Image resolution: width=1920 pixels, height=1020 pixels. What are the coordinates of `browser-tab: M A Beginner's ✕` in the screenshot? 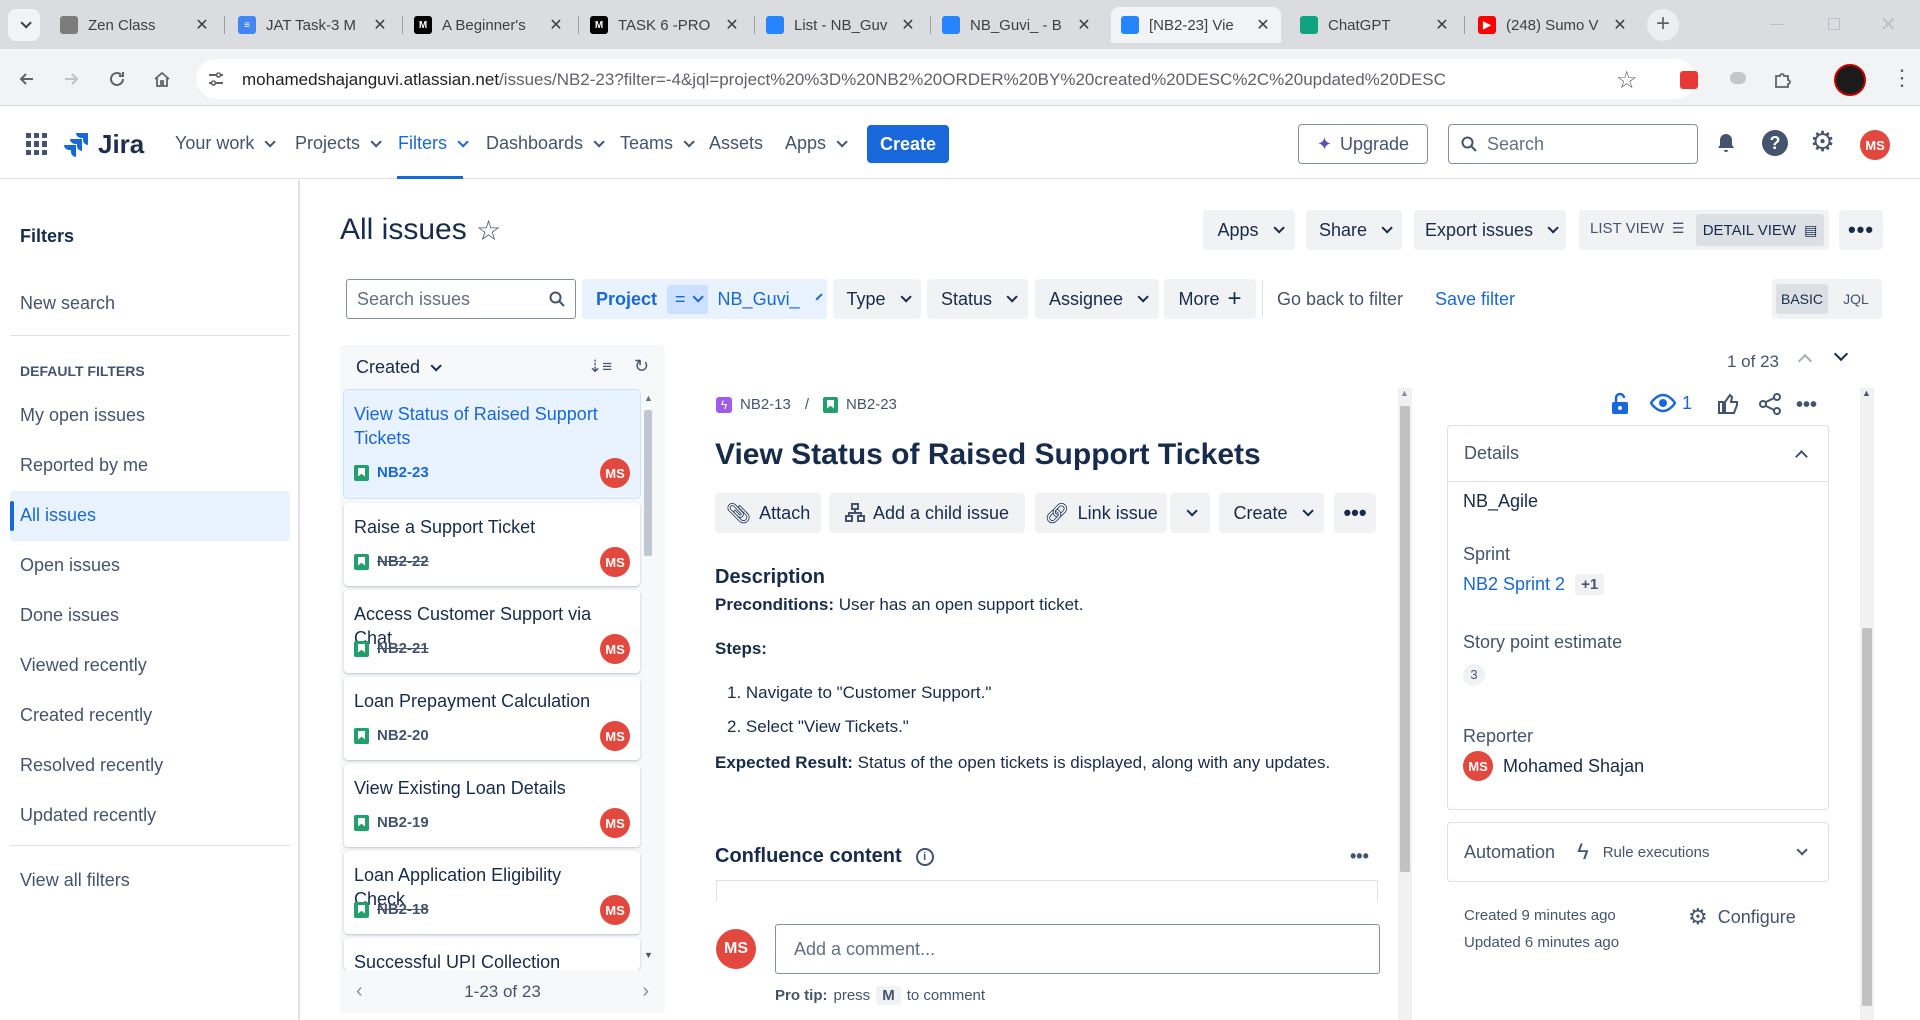 It's located at (489, 25).